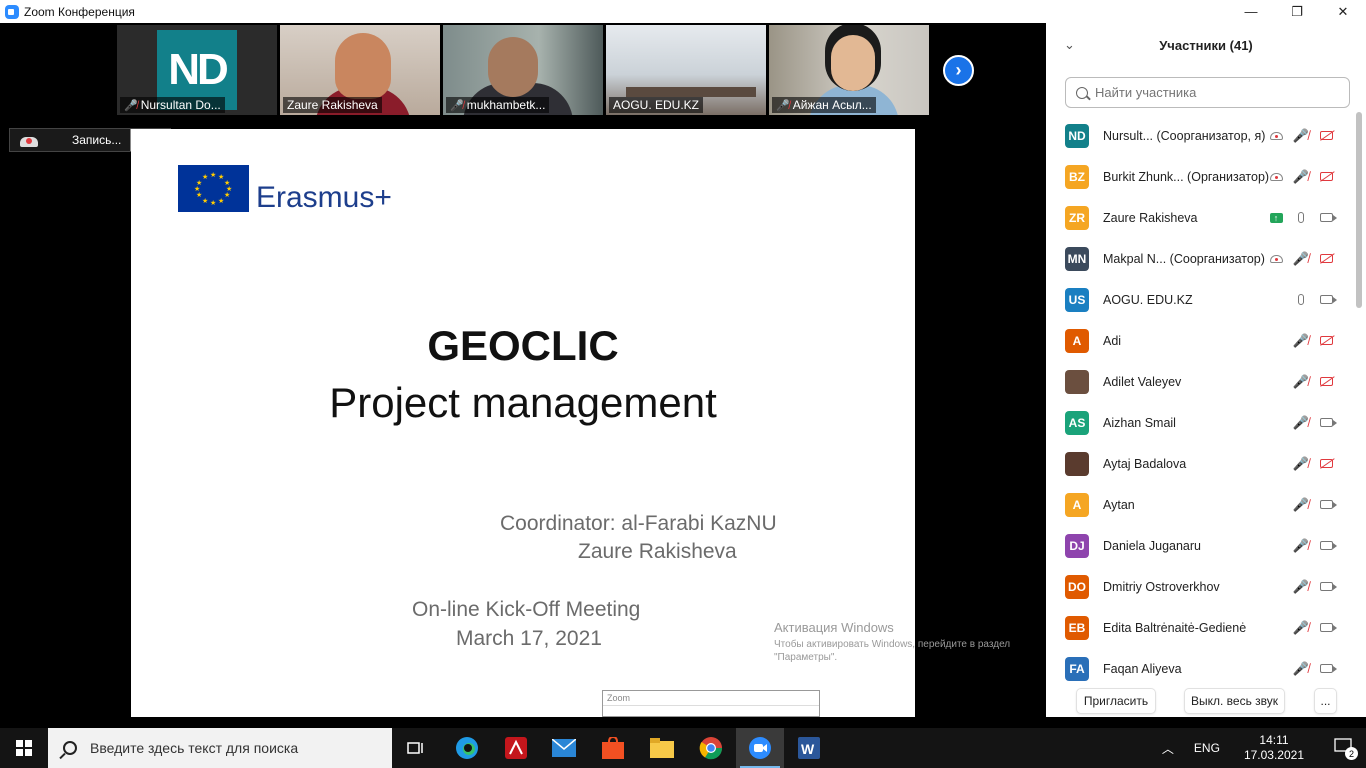 This screenshot has width=1366, height=768. What do you see at coordinates (564, 748) in the screenshot?
I see `mail-app-button` at bounding box center [564, 748].